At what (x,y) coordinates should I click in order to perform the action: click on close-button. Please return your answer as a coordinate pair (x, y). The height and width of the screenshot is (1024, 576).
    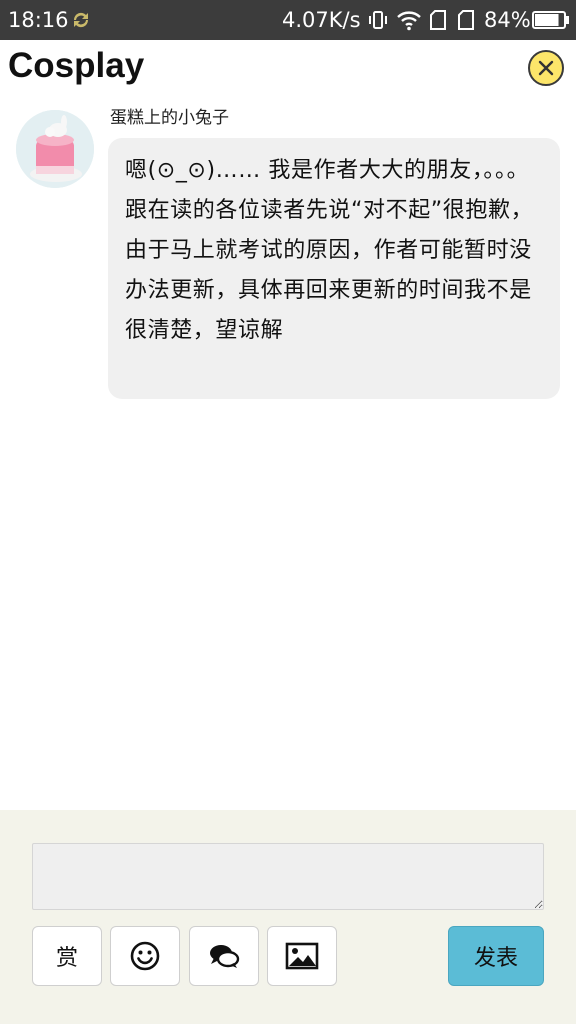
    Looking at the image, I should click on (546, 68).